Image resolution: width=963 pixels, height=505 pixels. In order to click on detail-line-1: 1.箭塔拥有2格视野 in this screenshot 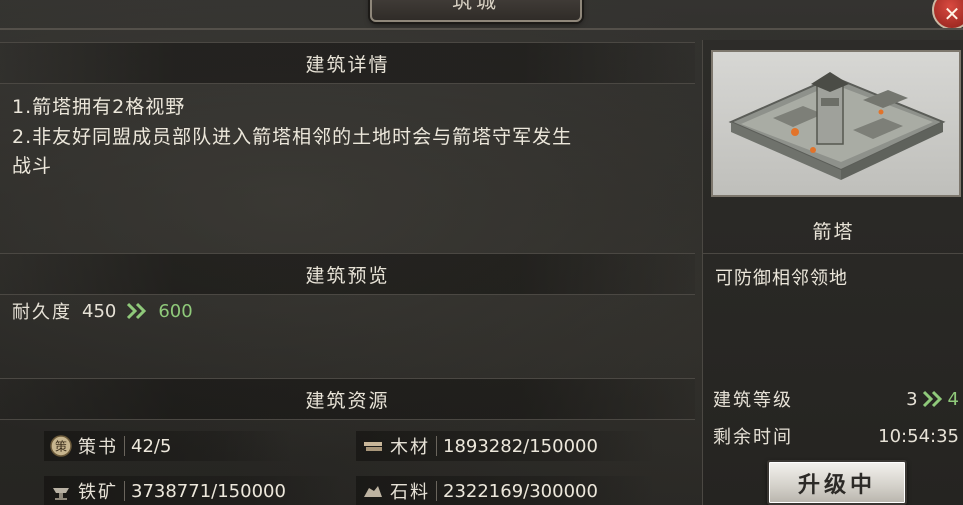, I will do `click(99, 107)`.